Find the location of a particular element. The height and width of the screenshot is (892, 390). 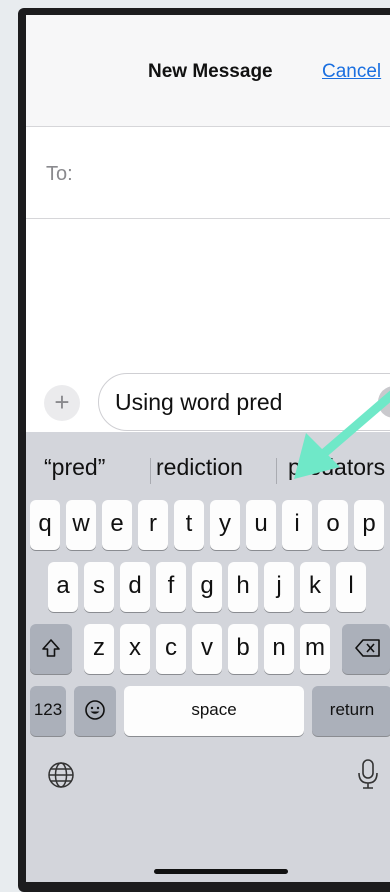

suggestion-item: “pred” is located at coordinates (74, 467).